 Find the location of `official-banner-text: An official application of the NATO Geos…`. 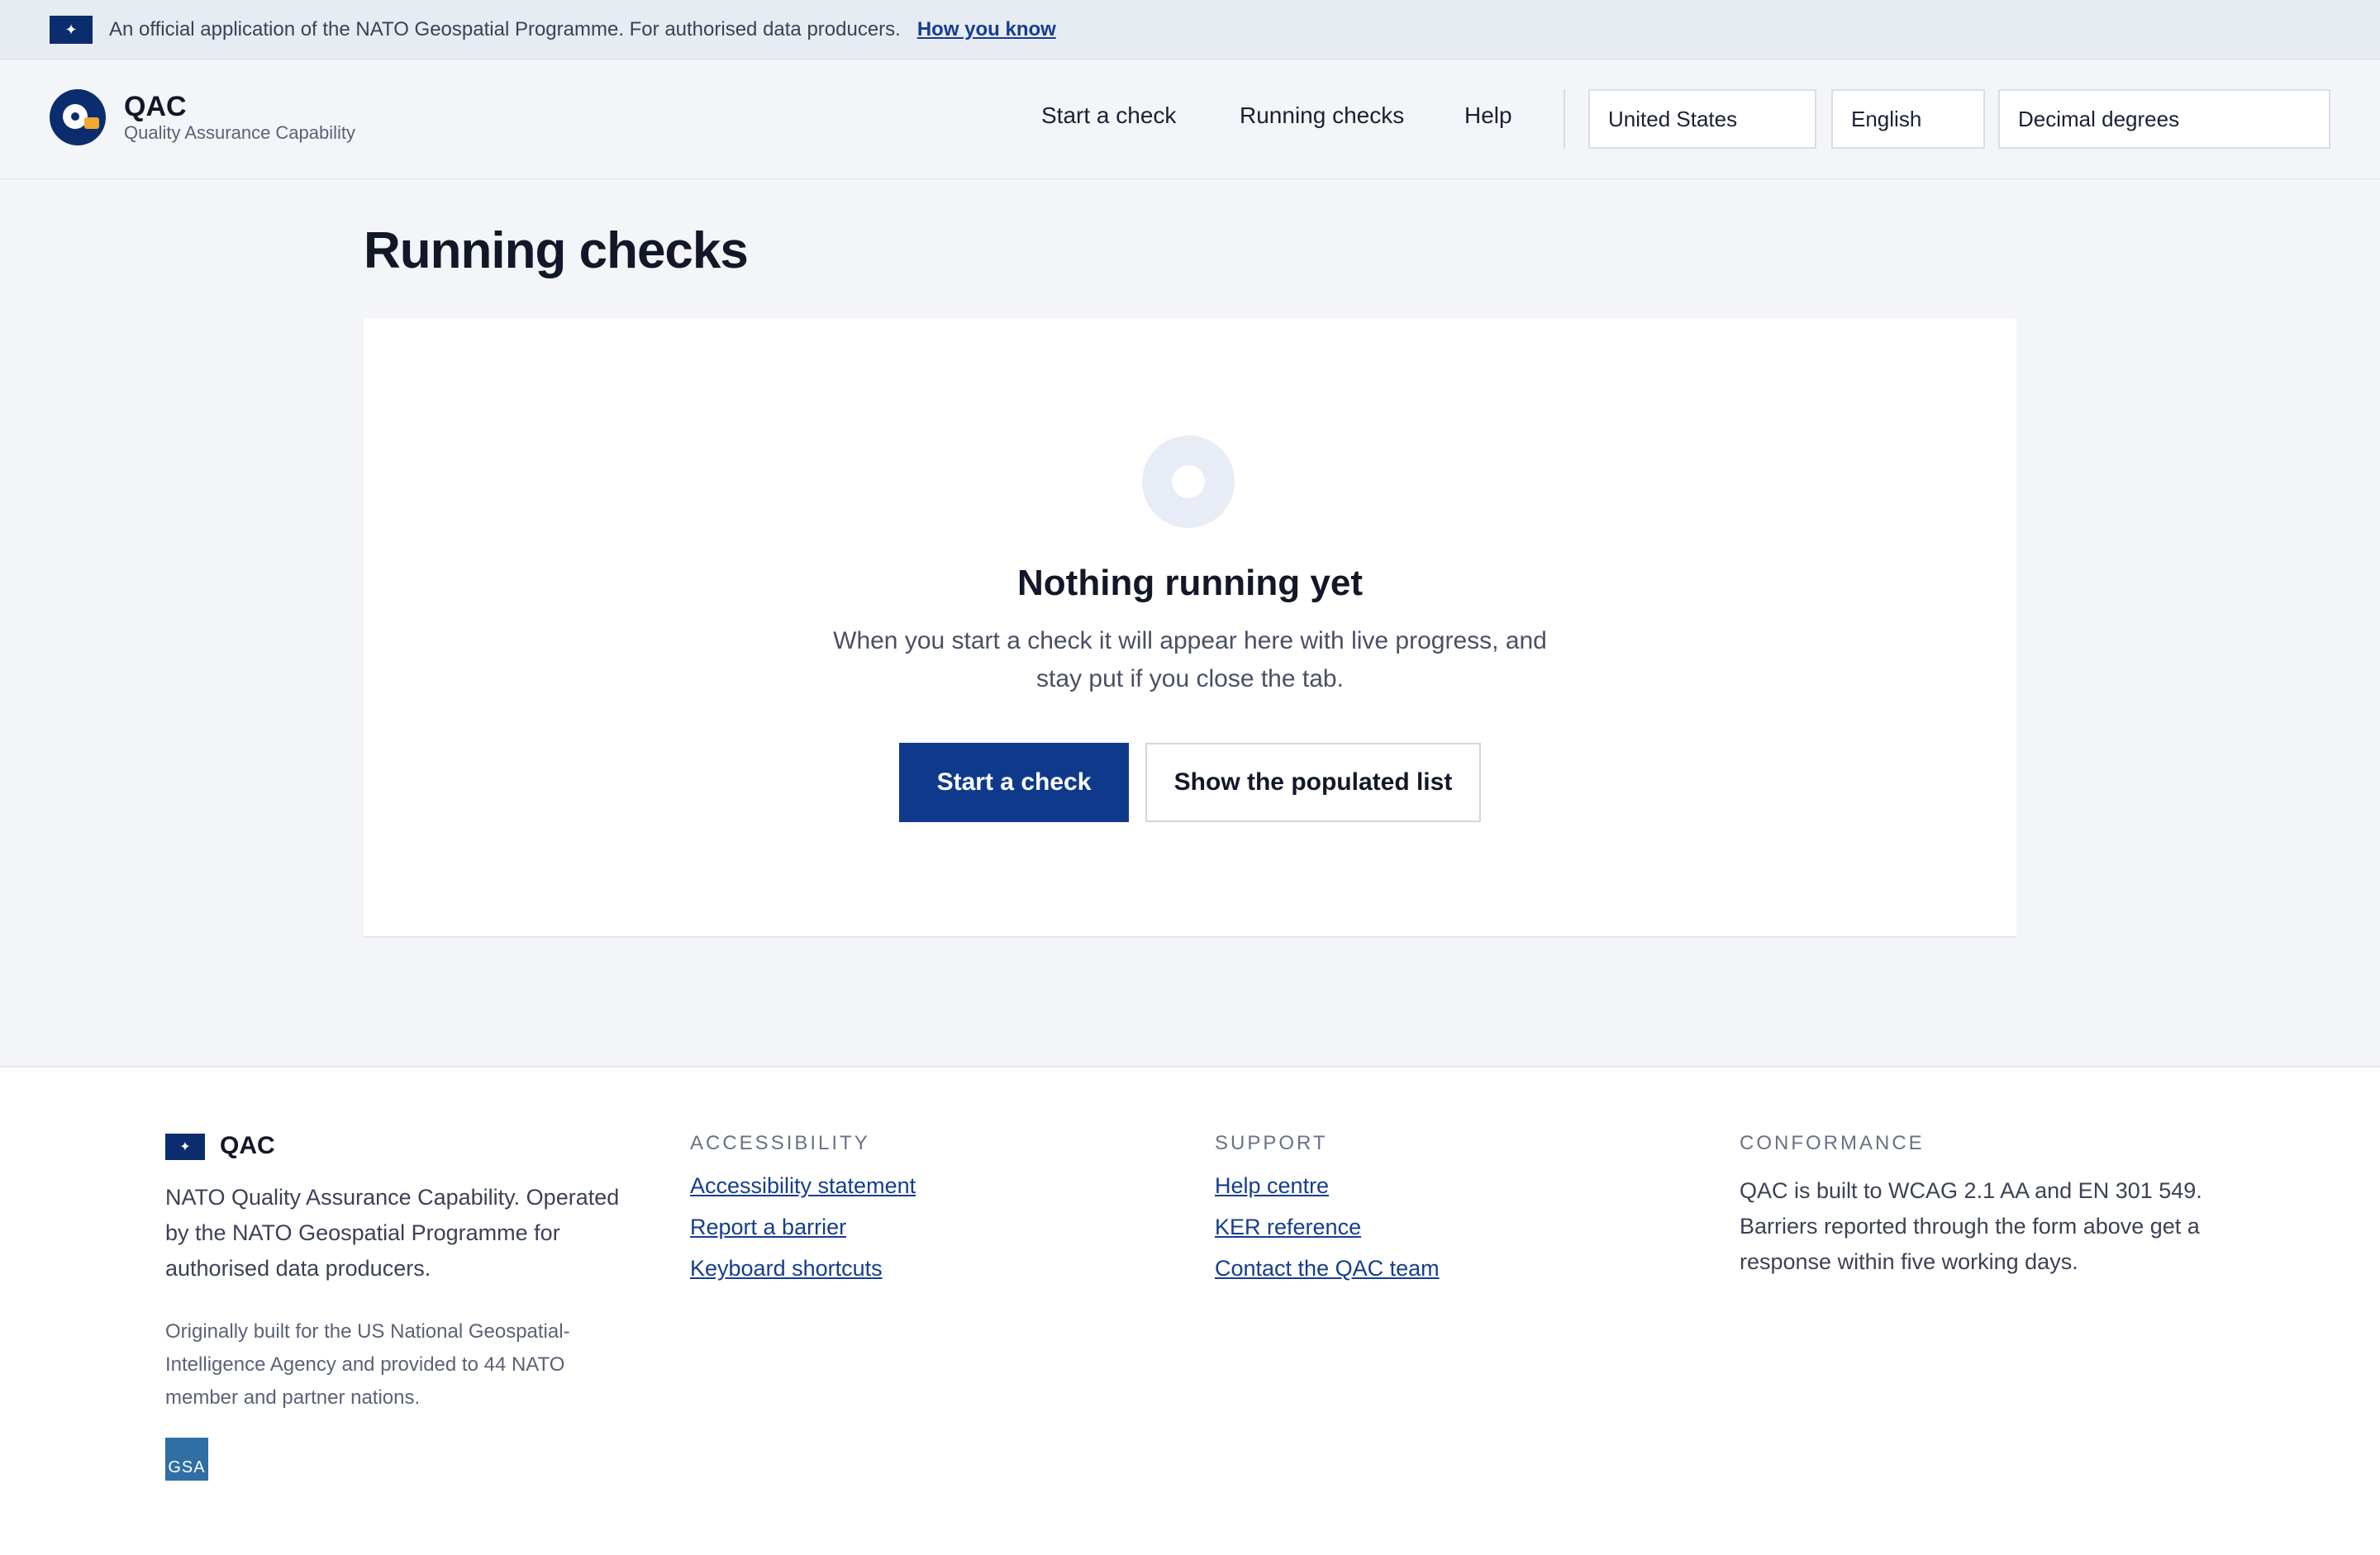

official-banner-text: An official application of the NATO Geos… is located at coordinates (505, 28).